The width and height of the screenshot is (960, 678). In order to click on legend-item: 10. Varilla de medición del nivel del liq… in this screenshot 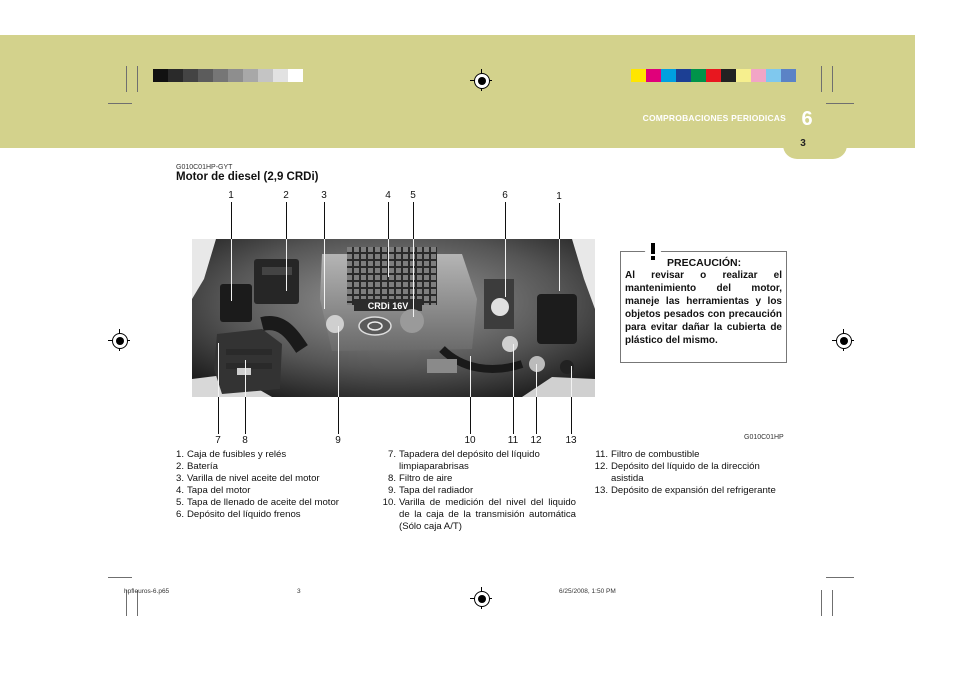, I will do `click(479, 514)`.